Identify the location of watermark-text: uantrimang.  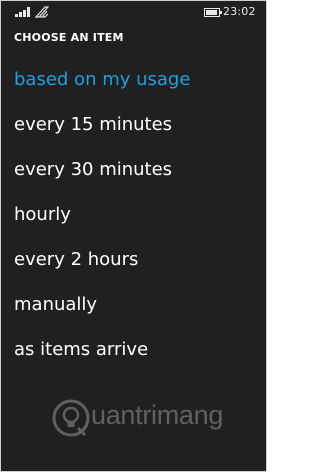
(157, 415).